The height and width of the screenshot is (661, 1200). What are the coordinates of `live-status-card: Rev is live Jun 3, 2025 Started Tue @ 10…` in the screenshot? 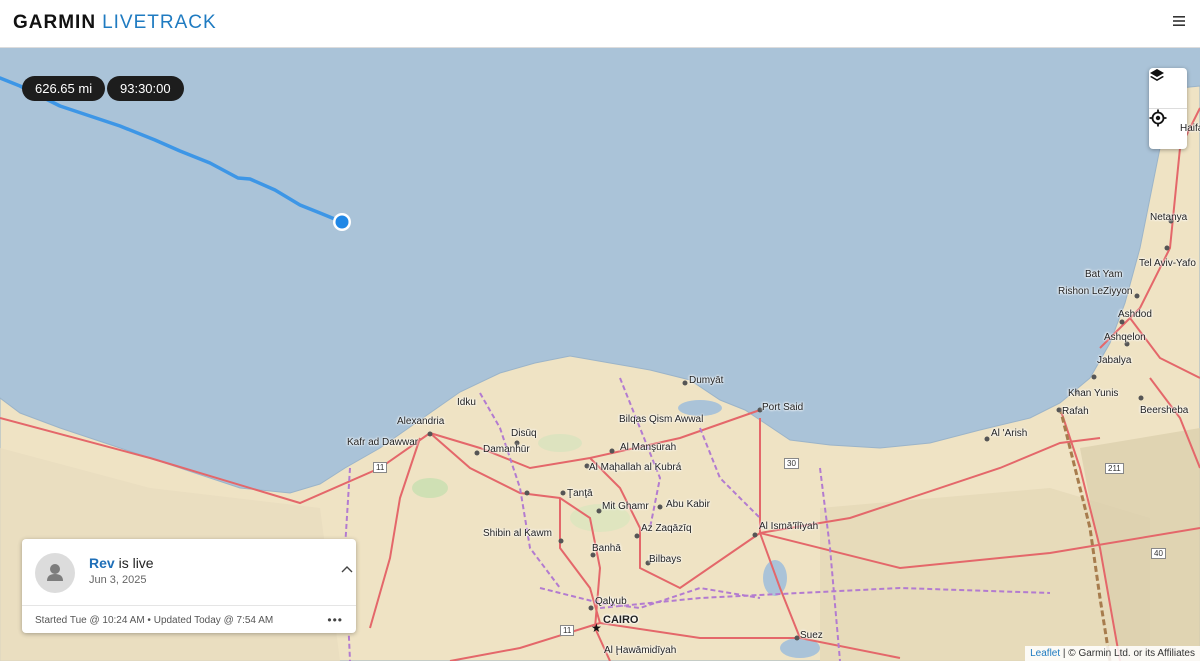 It's located at (189, 586).